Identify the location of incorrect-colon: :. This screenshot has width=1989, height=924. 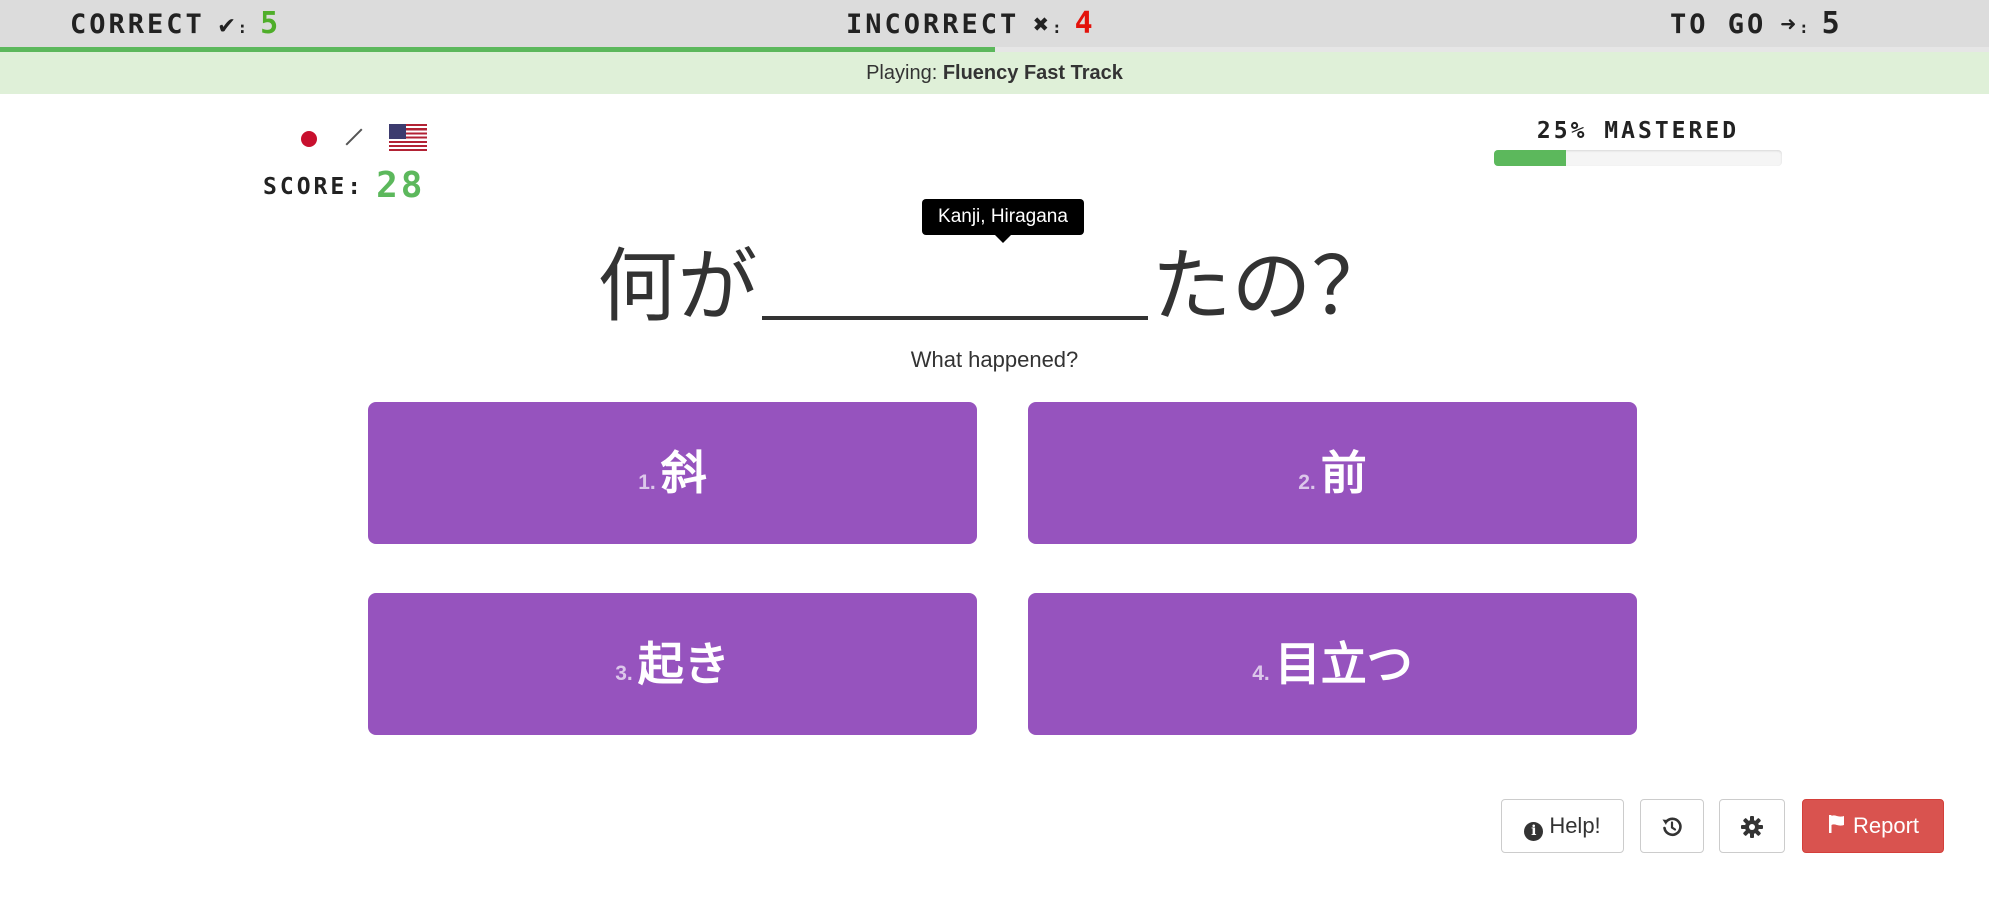
(1058, 27).